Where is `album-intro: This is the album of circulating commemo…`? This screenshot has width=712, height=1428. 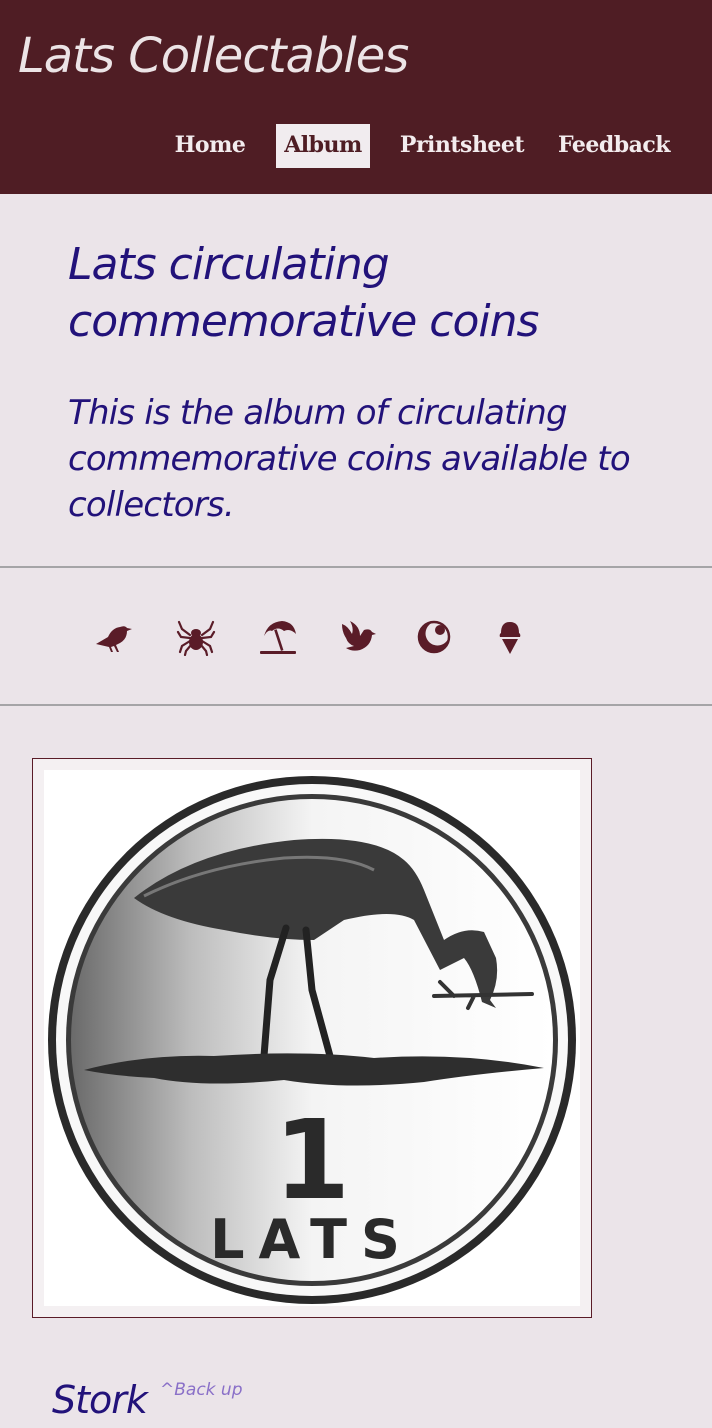 album-intro: This is the album of circulating commemo… is located at coordinates (349, 459).